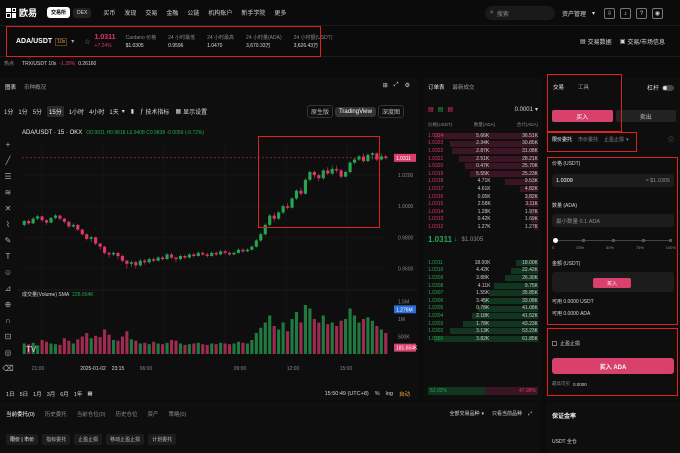  What do you see at coordinates (37, 111) in the screenshot?
I see `interval-5m: 5分` at bounding box center [37, 111].